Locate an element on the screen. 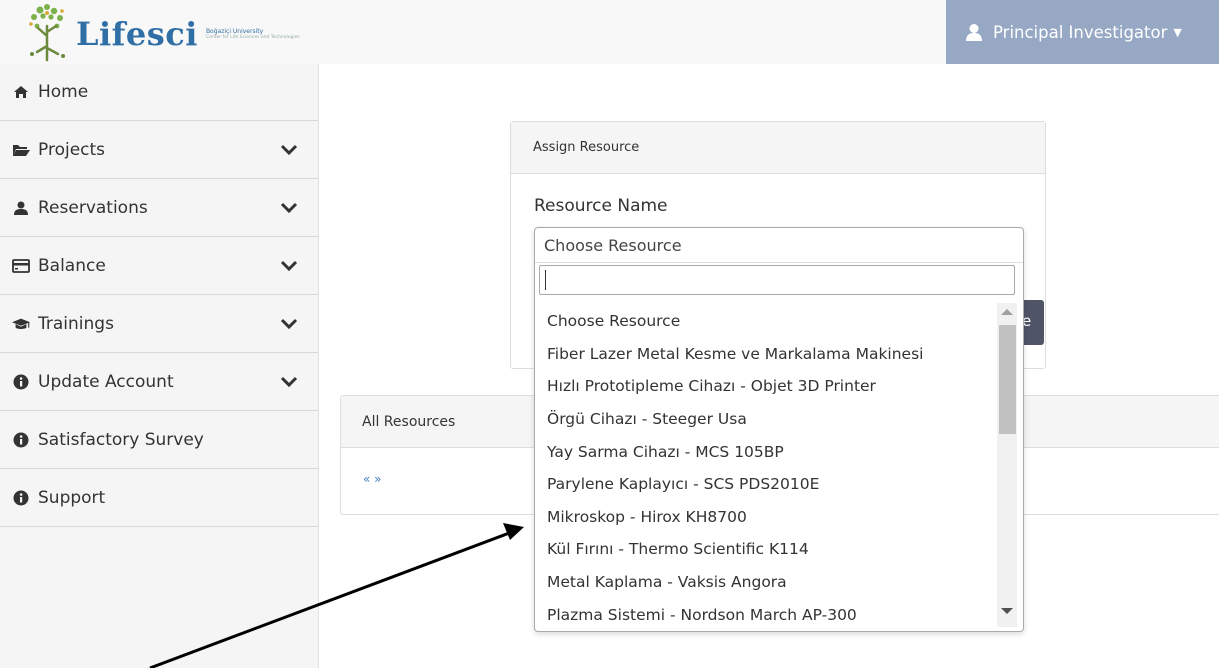 This screenshot has width=1219, height=668. resource-search-input is located at coordinates (777, 280).